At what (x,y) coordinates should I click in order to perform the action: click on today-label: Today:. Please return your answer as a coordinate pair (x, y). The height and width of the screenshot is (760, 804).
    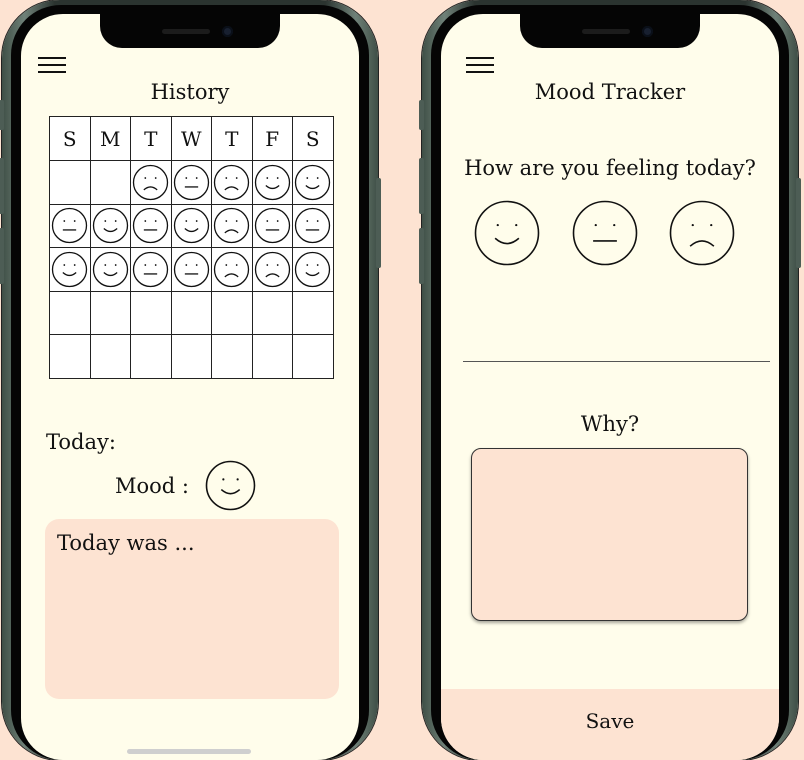
    Looking at the image, I should click on (81, 442).